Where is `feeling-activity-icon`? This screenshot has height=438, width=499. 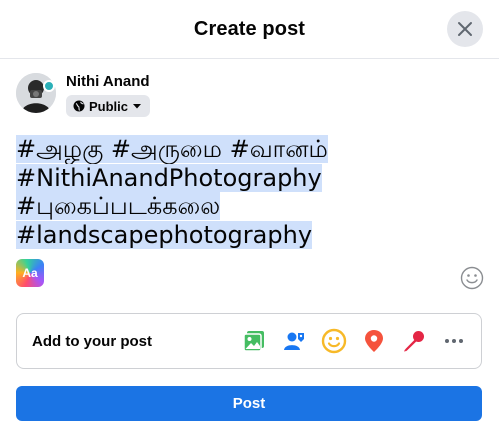 feeling-activity-icon is located at coordinates (334, 341).